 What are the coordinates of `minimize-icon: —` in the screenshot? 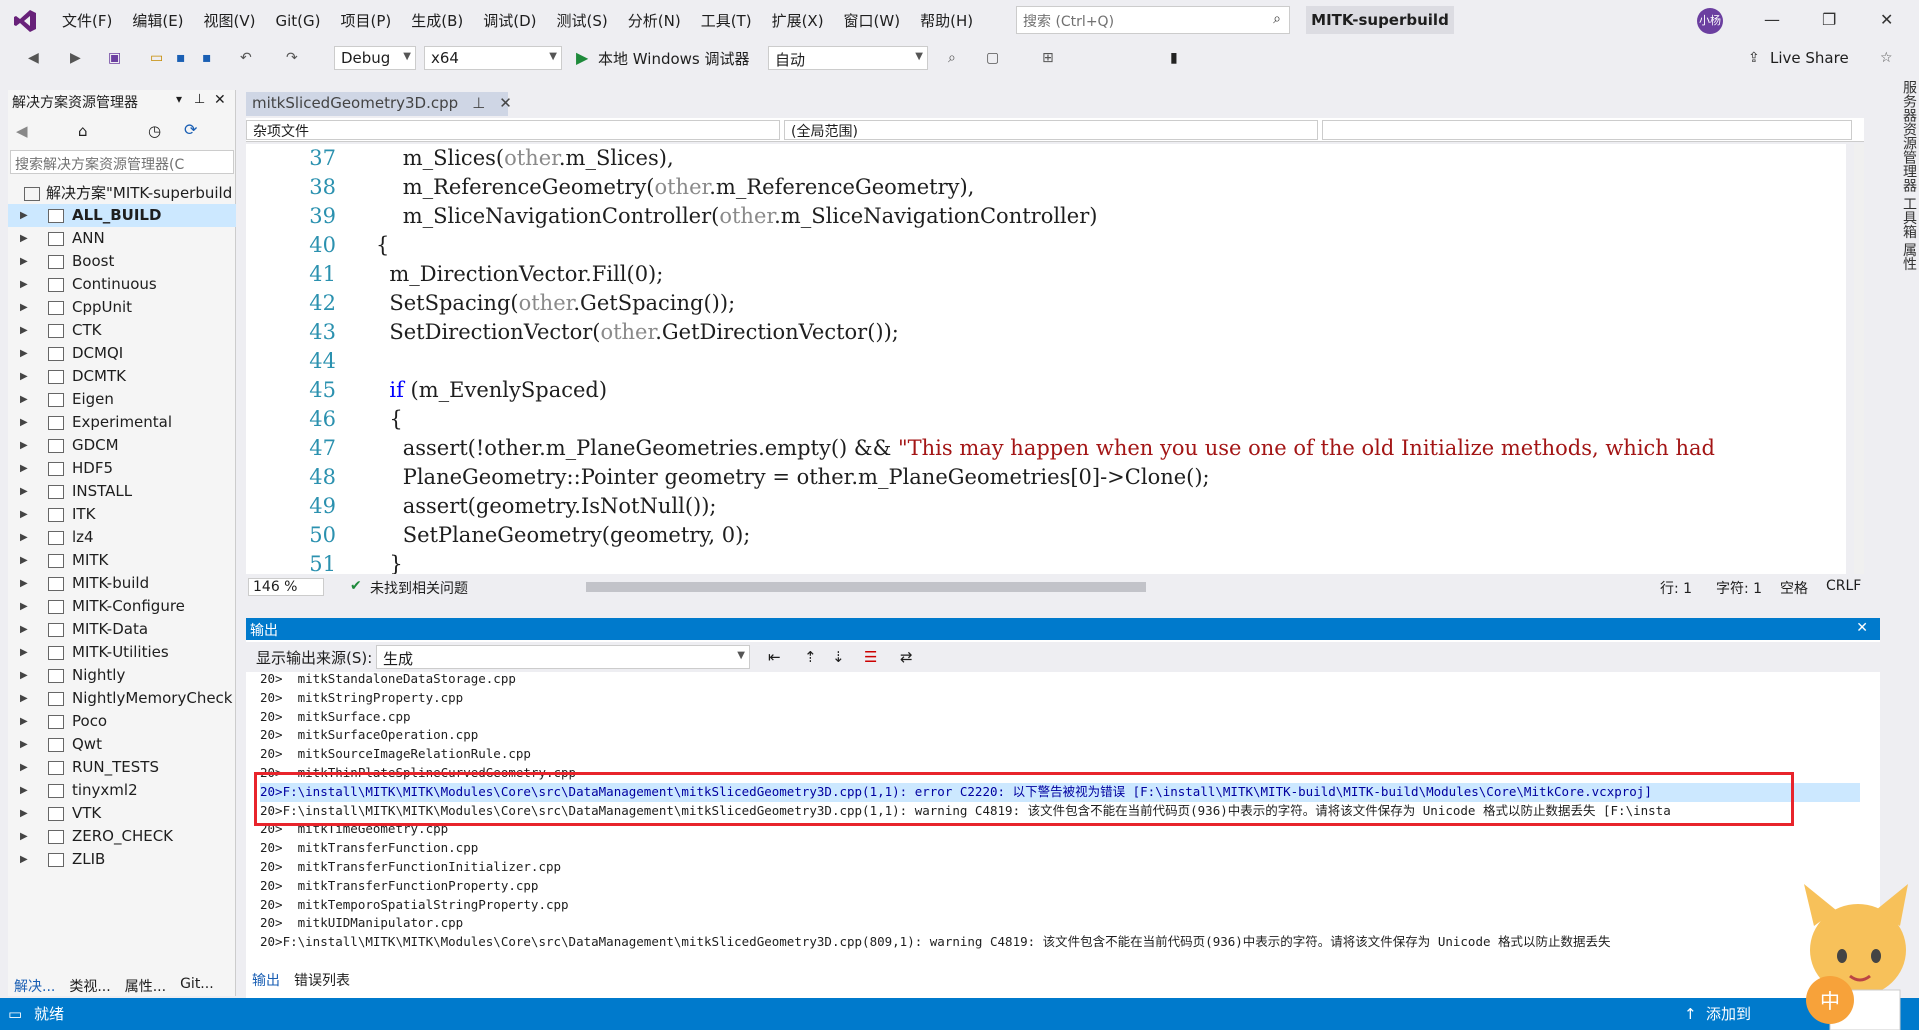 It's located at (1772, 19).